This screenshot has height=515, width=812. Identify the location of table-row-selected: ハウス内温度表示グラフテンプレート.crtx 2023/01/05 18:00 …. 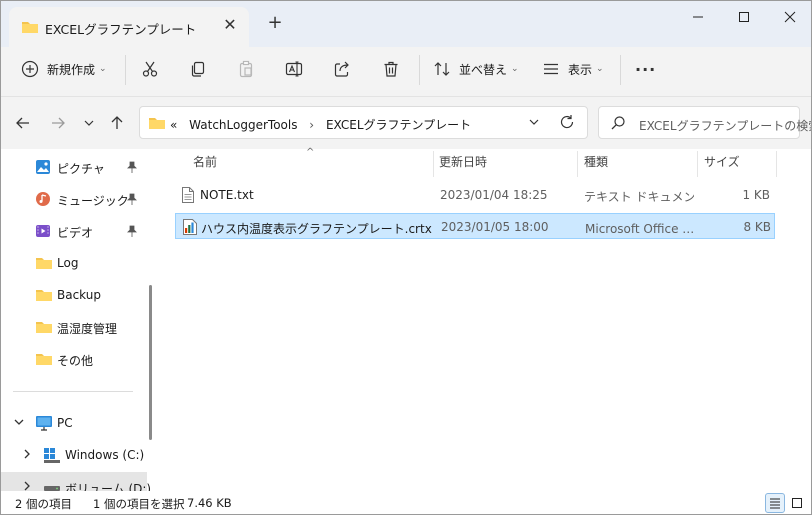
(475, 226).